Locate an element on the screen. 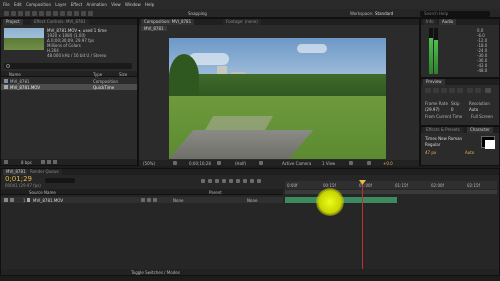 This screenshot has height=281, width=500. column-name: Name is located at coordinates (15, 74).